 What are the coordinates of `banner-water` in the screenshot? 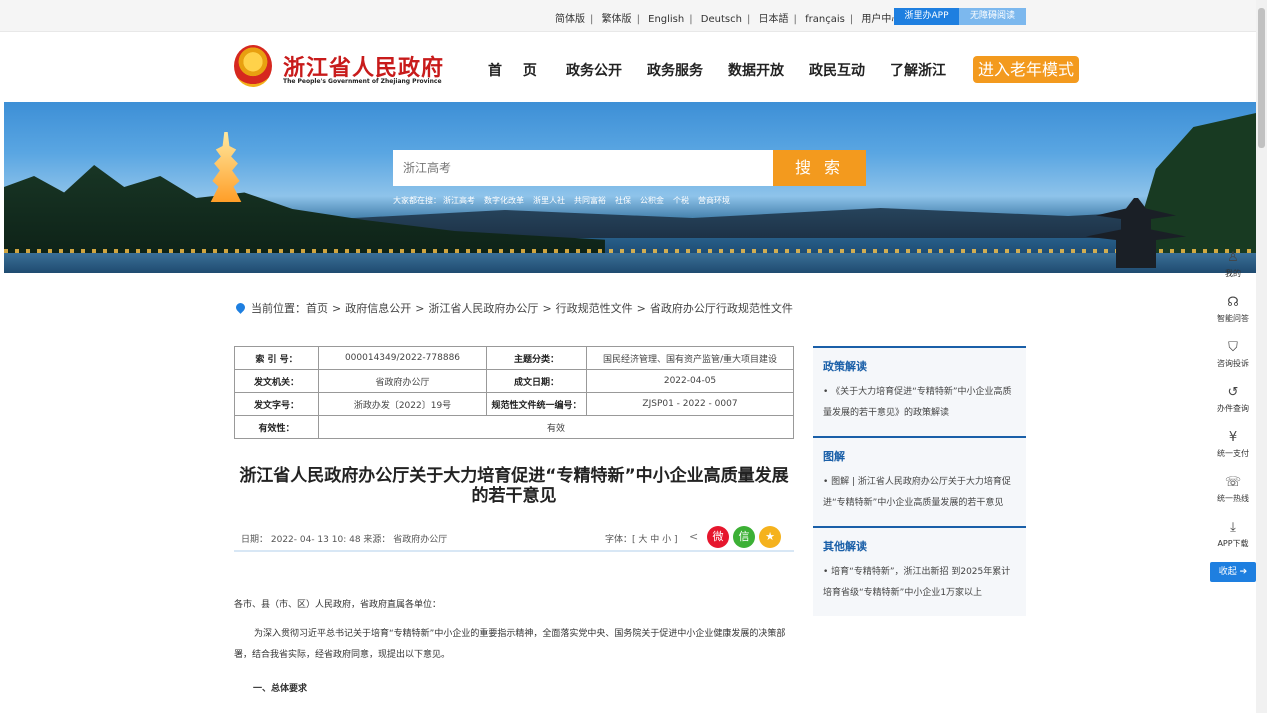 It's located at (630, 263).